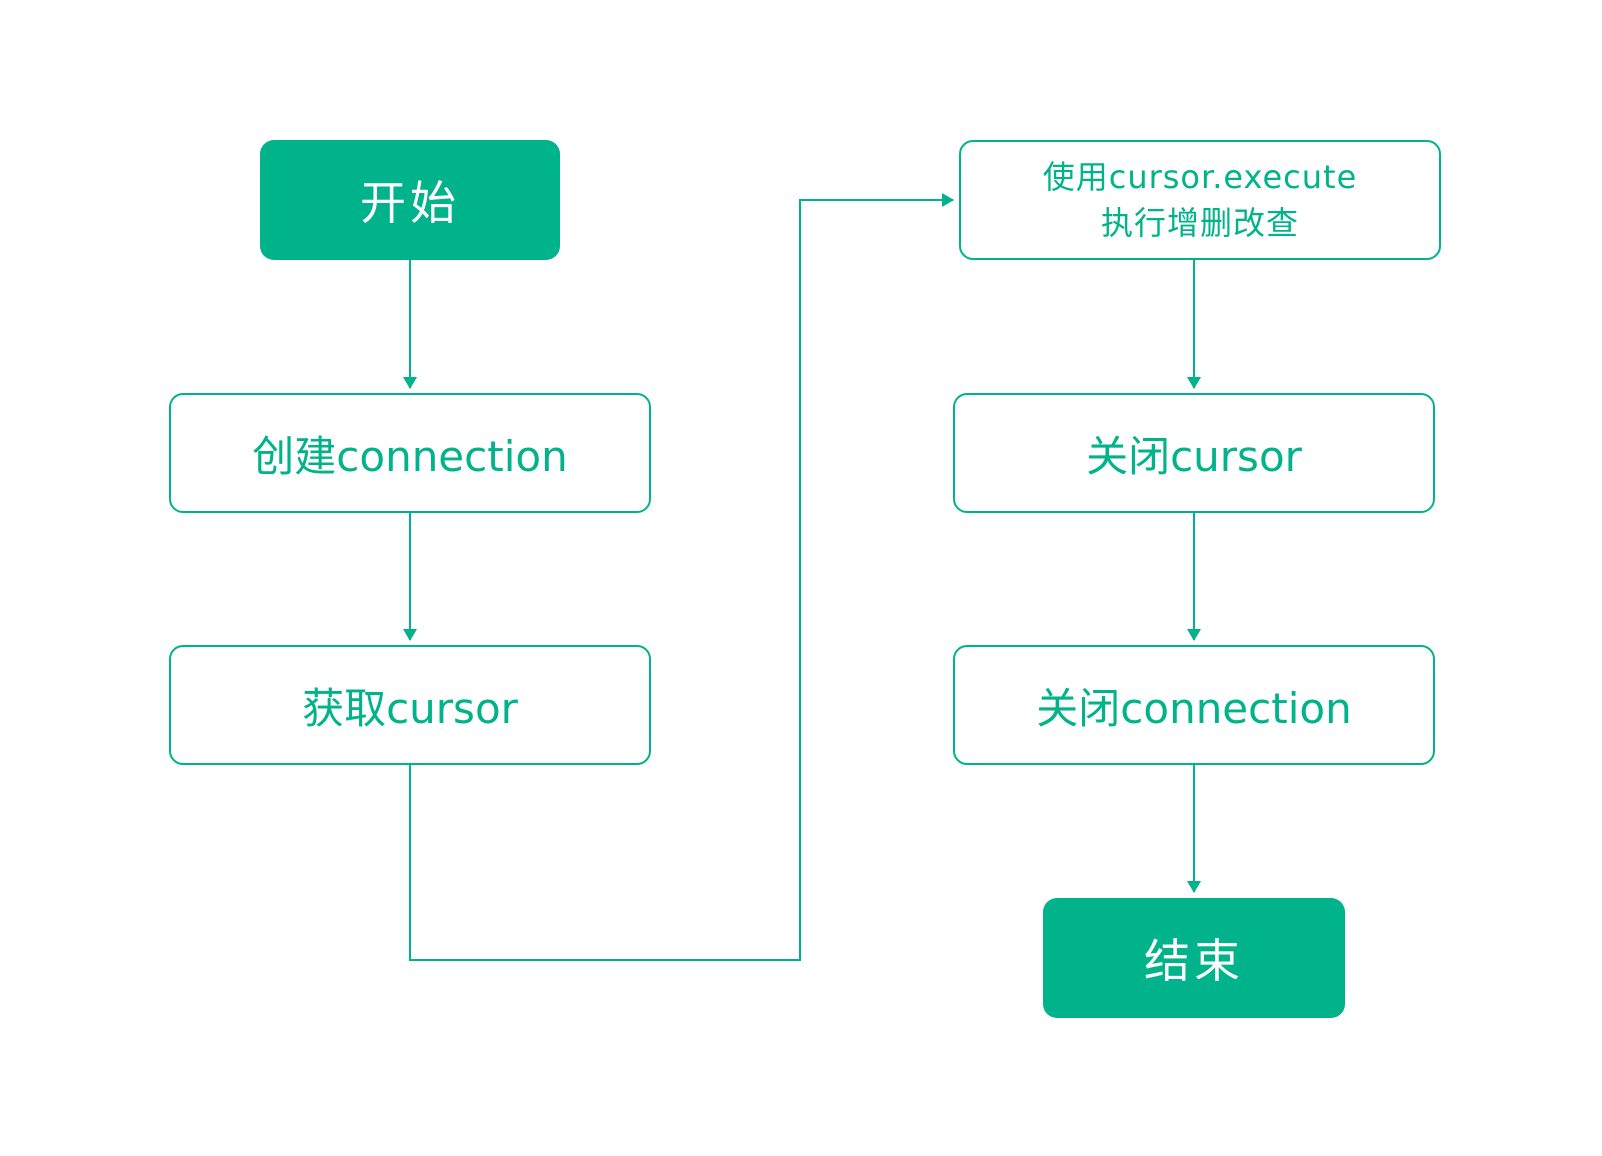  I want to click on close-cursor-label: 关闭cursor, so click(1194, 456).